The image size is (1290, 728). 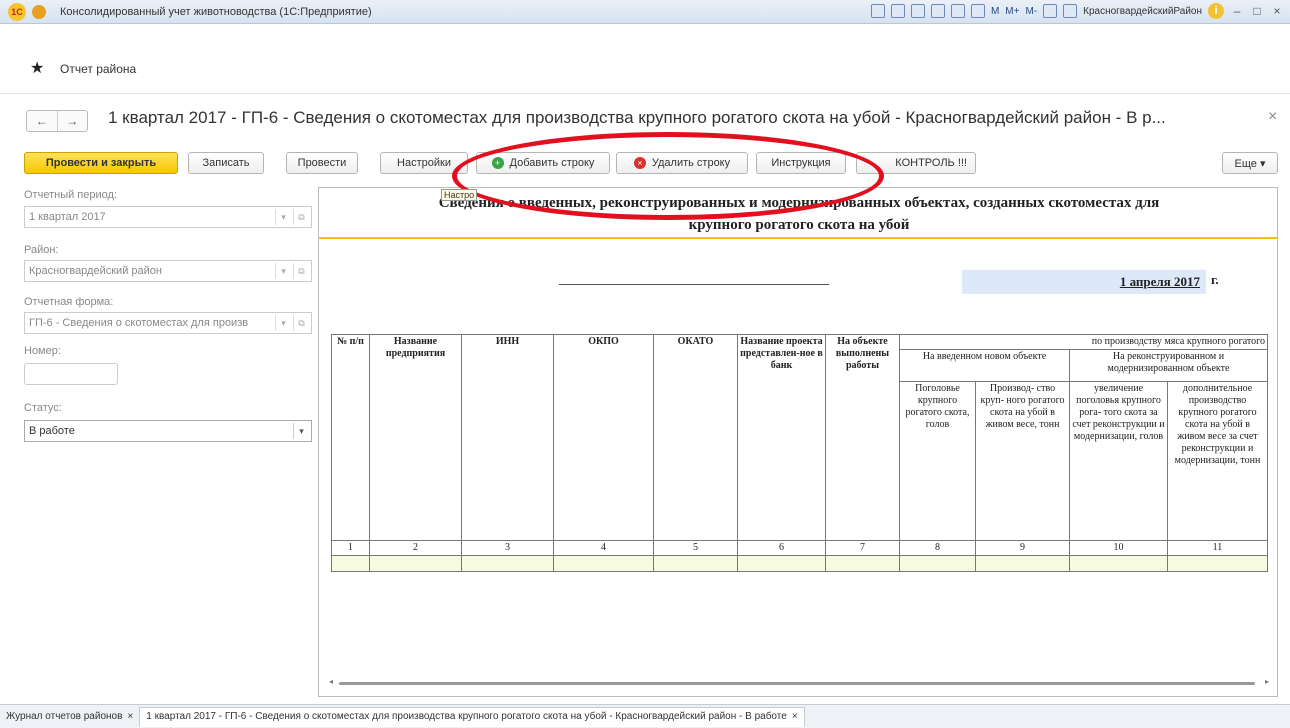 I want to click on date-suffix: г., so click(x=1215, y=279).